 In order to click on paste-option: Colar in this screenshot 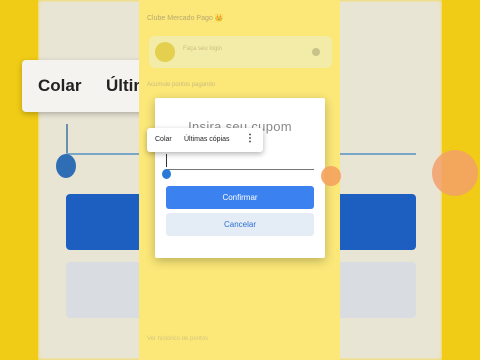, I will do `click(163, 139)`.